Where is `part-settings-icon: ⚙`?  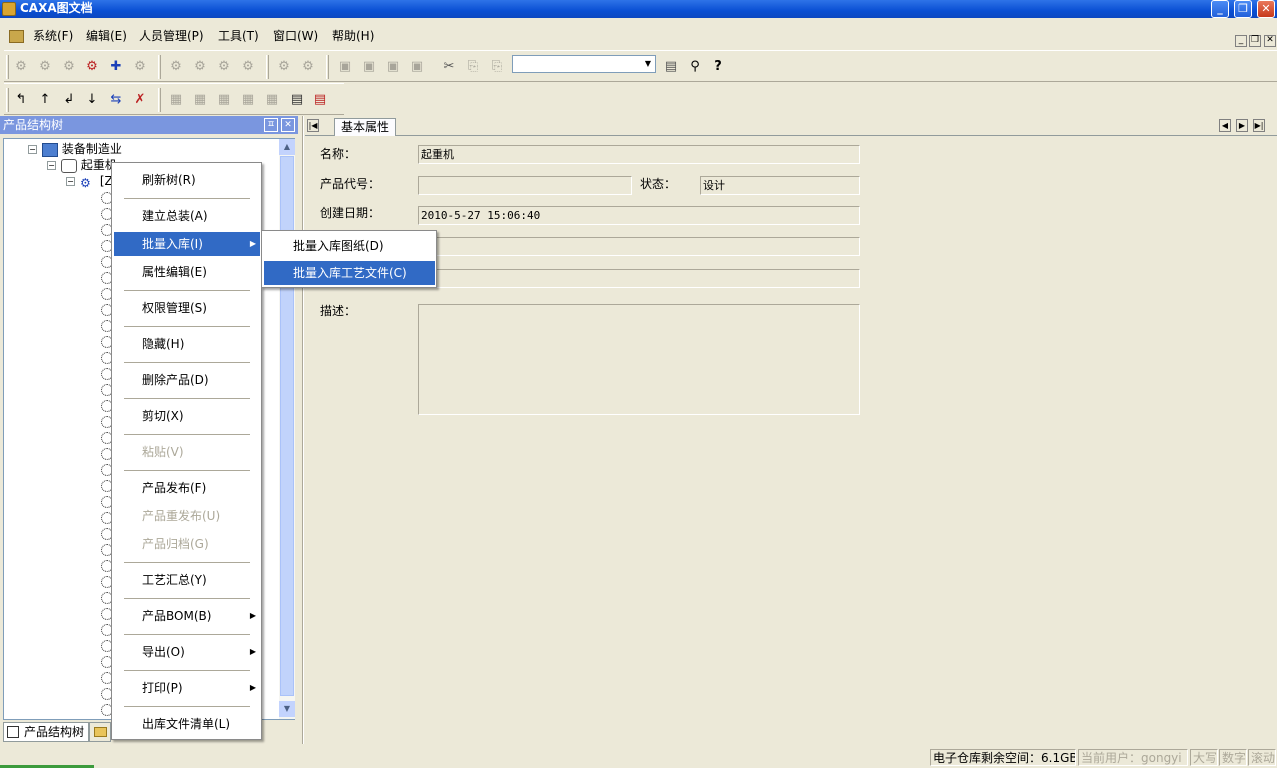
part-settings-icon: ⚙ is located at coordinates (140, 67).